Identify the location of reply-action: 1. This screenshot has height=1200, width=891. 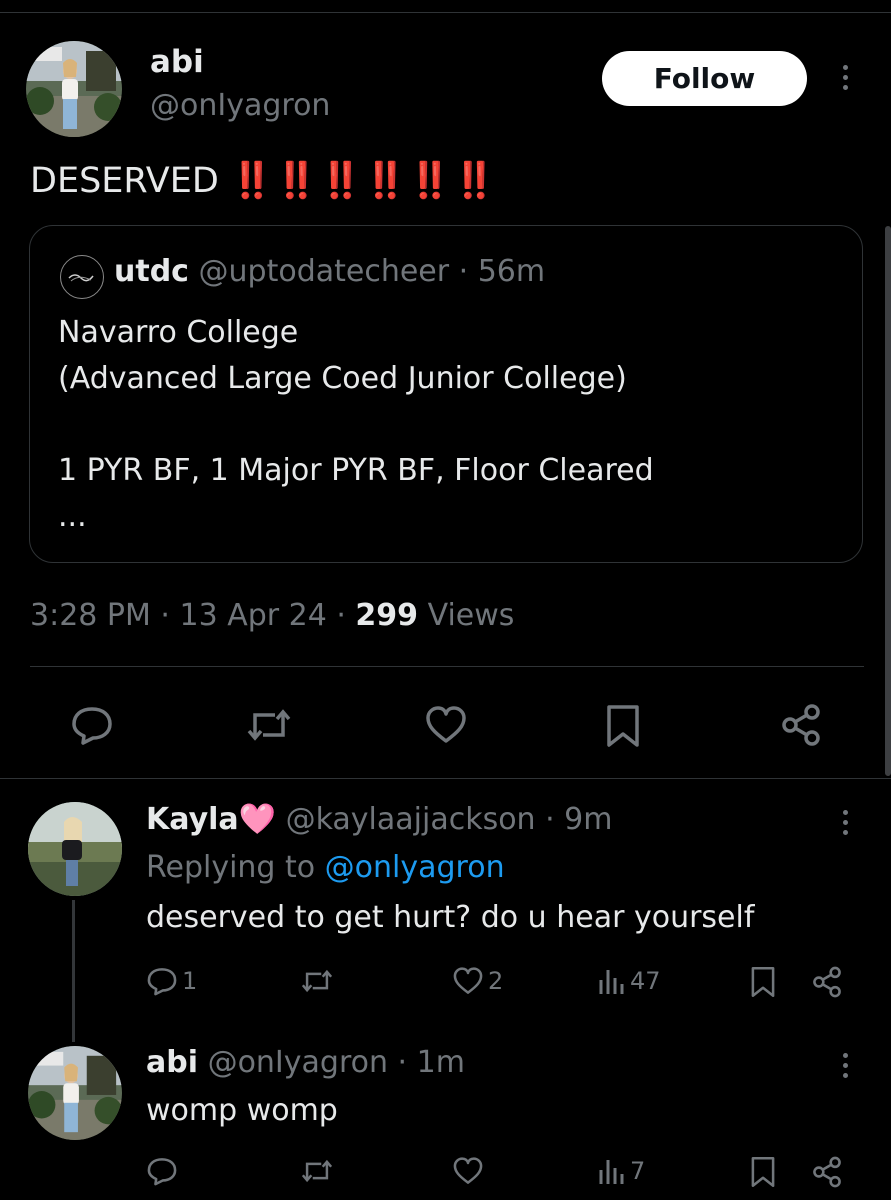
(171, 981).